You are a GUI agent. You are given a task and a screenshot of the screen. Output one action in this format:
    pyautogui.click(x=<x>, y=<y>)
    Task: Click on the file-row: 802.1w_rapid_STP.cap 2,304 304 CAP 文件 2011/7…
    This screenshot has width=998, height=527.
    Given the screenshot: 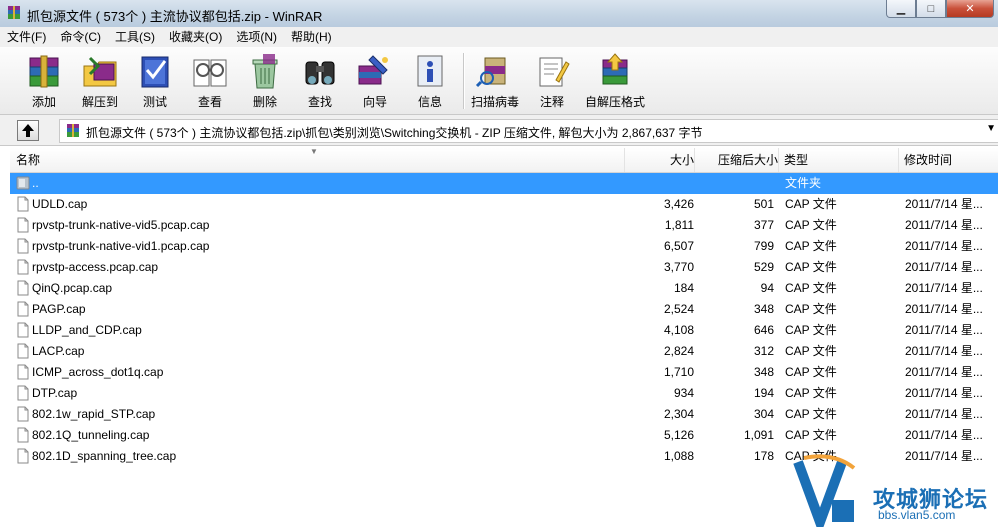 What is the action you would take?
    pyautogui.click(x=504, y=414)
    